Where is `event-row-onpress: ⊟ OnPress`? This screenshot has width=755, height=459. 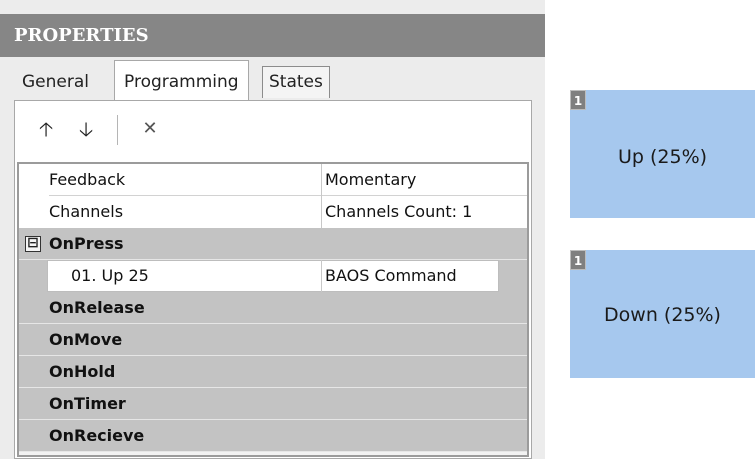
event-row-onpress: ⊟ OnPress is located at coordinates (273, 244).